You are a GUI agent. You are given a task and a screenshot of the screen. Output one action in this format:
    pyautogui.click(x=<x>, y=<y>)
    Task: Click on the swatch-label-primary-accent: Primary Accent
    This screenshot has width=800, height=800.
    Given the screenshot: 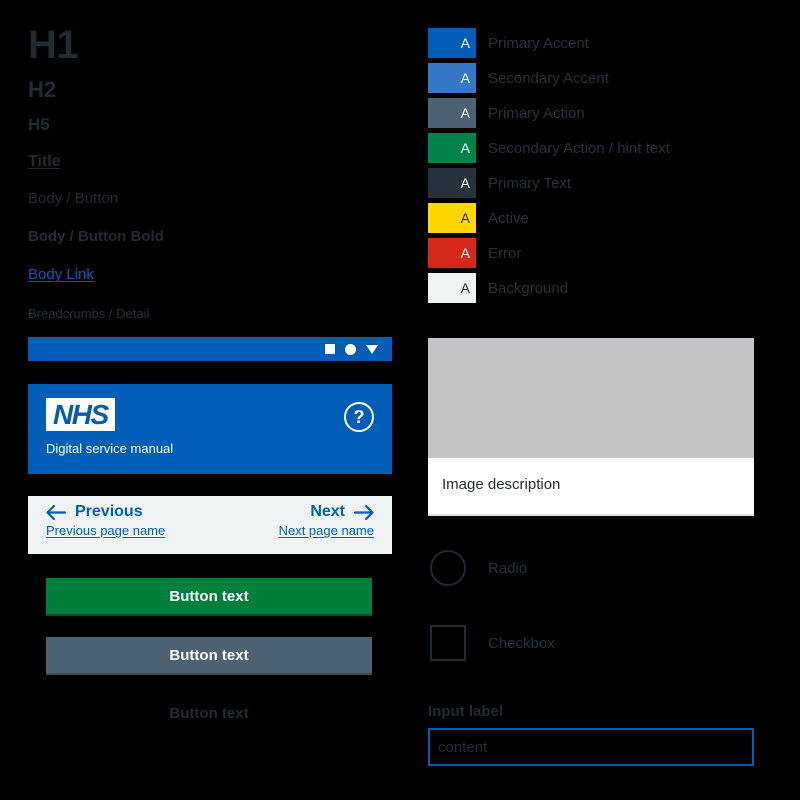 What is the action you would take?
    pyautogui.click(x=538, y=43)
    